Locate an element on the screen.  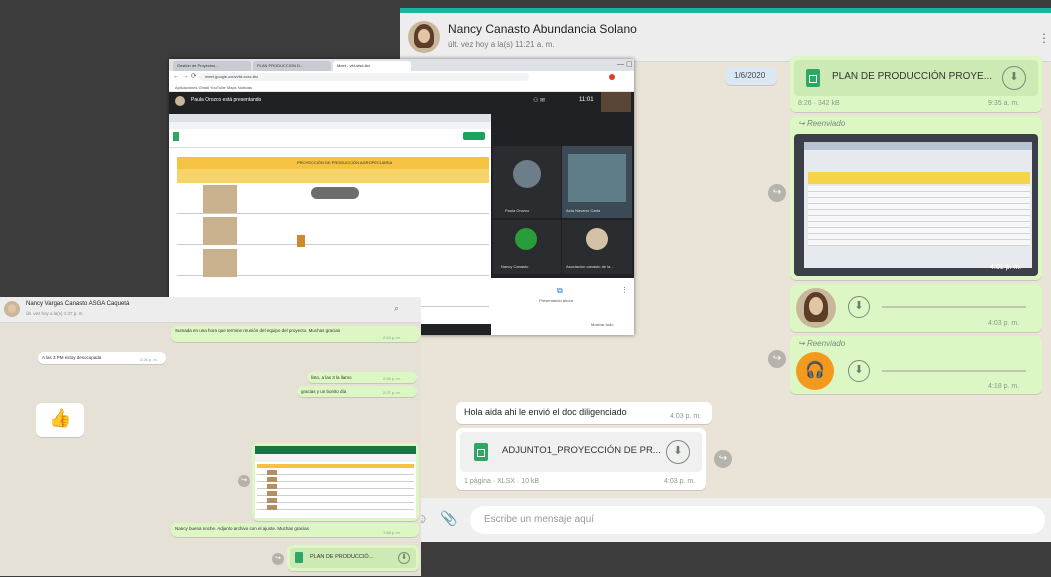
participant-tile: Paula Orozco is located at coordinates (527, 182).